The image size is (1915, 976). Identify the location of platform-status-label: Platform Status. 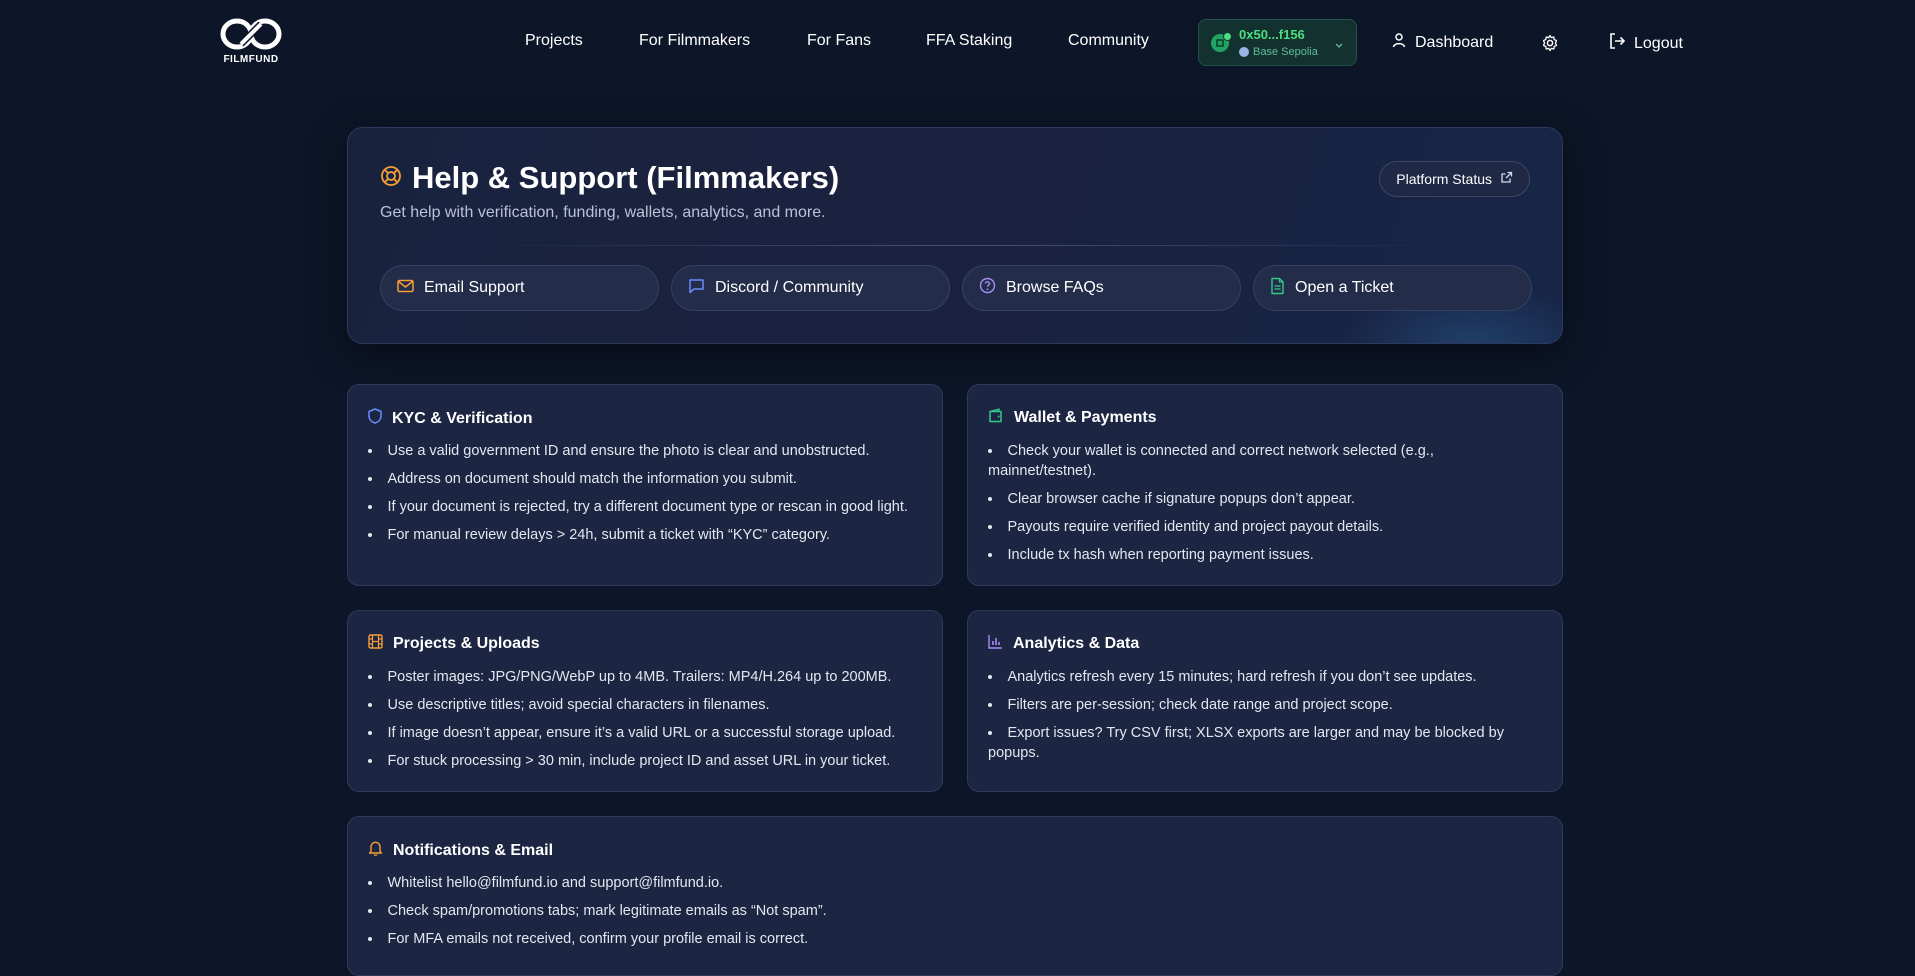
(1444, 179).